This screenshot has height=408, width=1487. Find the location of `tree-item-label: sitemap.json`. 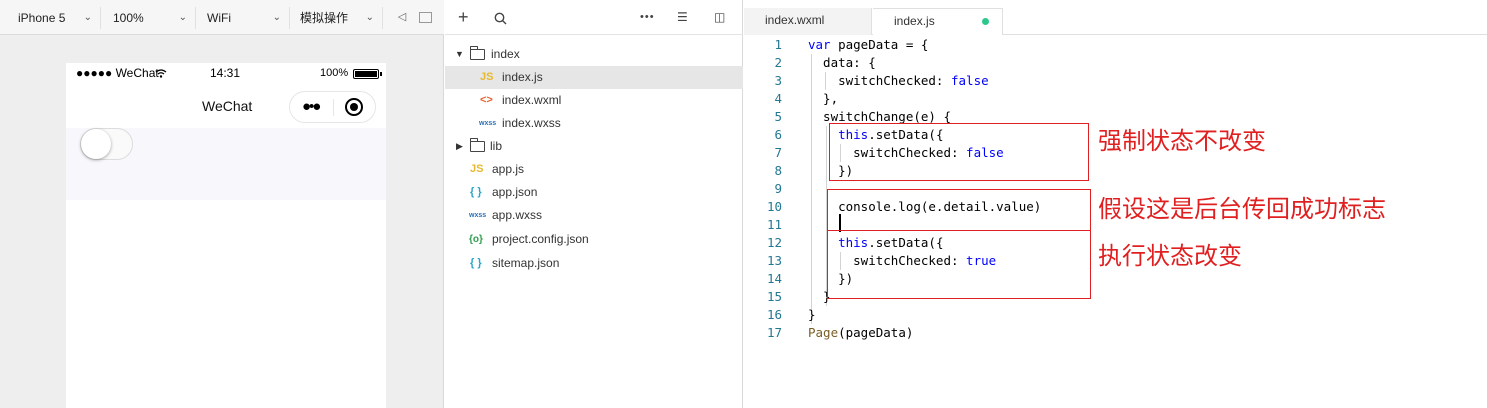

tree-item-label: sitemap.json is located at coordinates (526, 263).